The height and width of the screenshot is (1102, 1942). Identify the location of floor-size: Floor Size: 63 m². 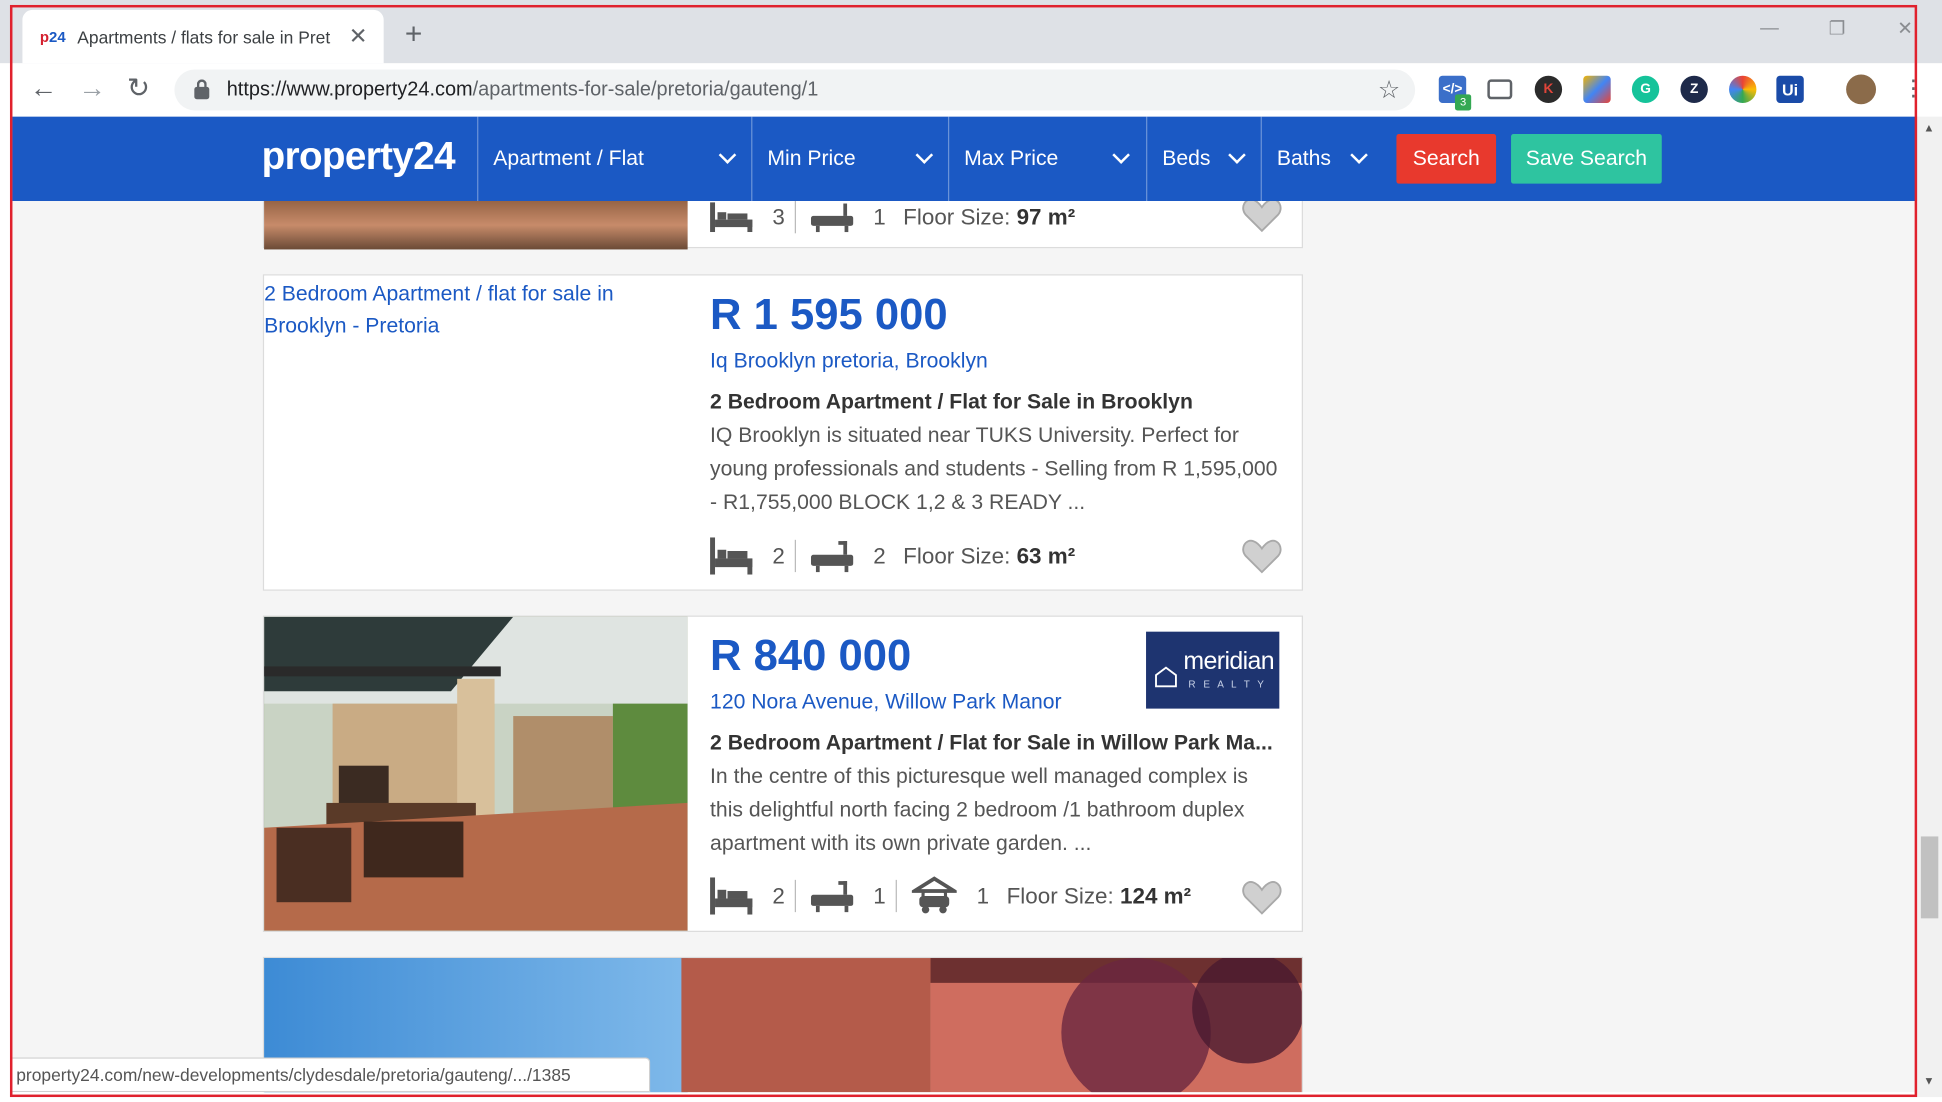
(989, 555).